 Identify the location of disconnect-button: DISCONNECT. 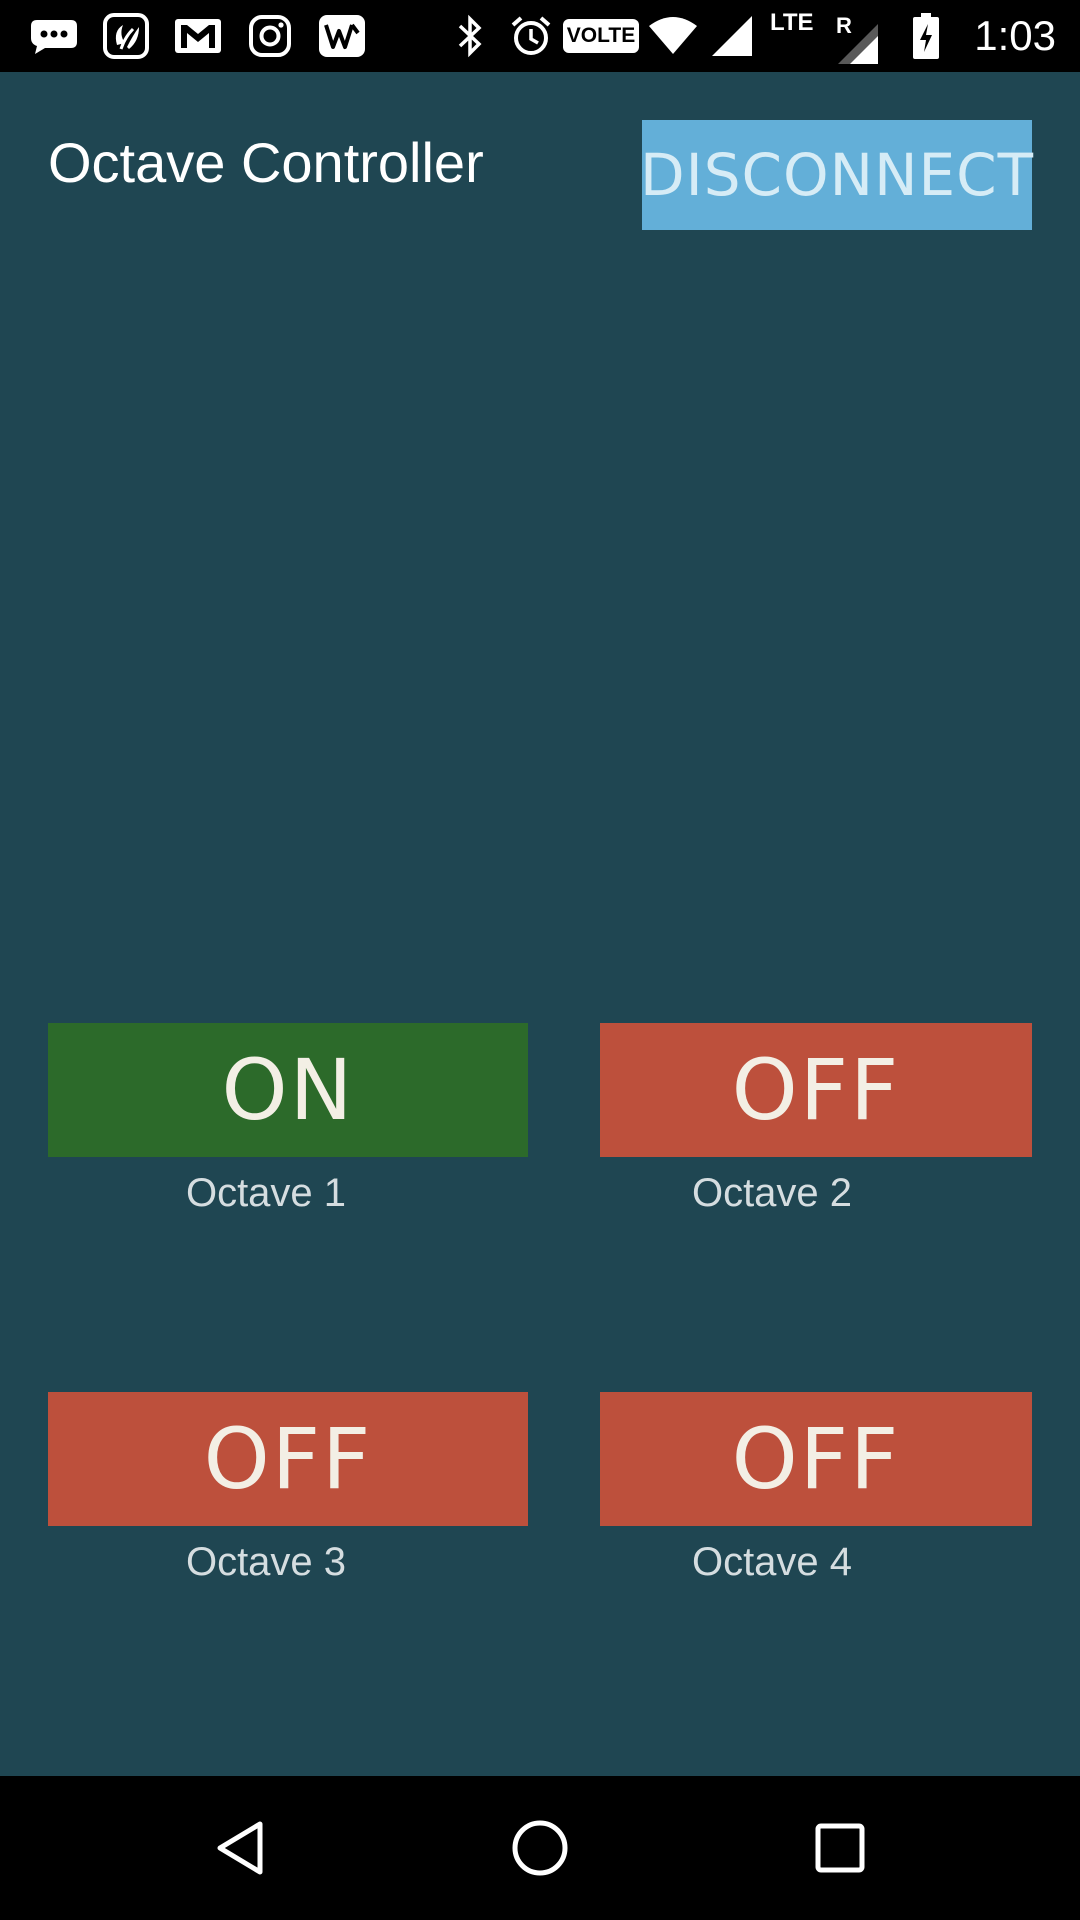
(836, 175).